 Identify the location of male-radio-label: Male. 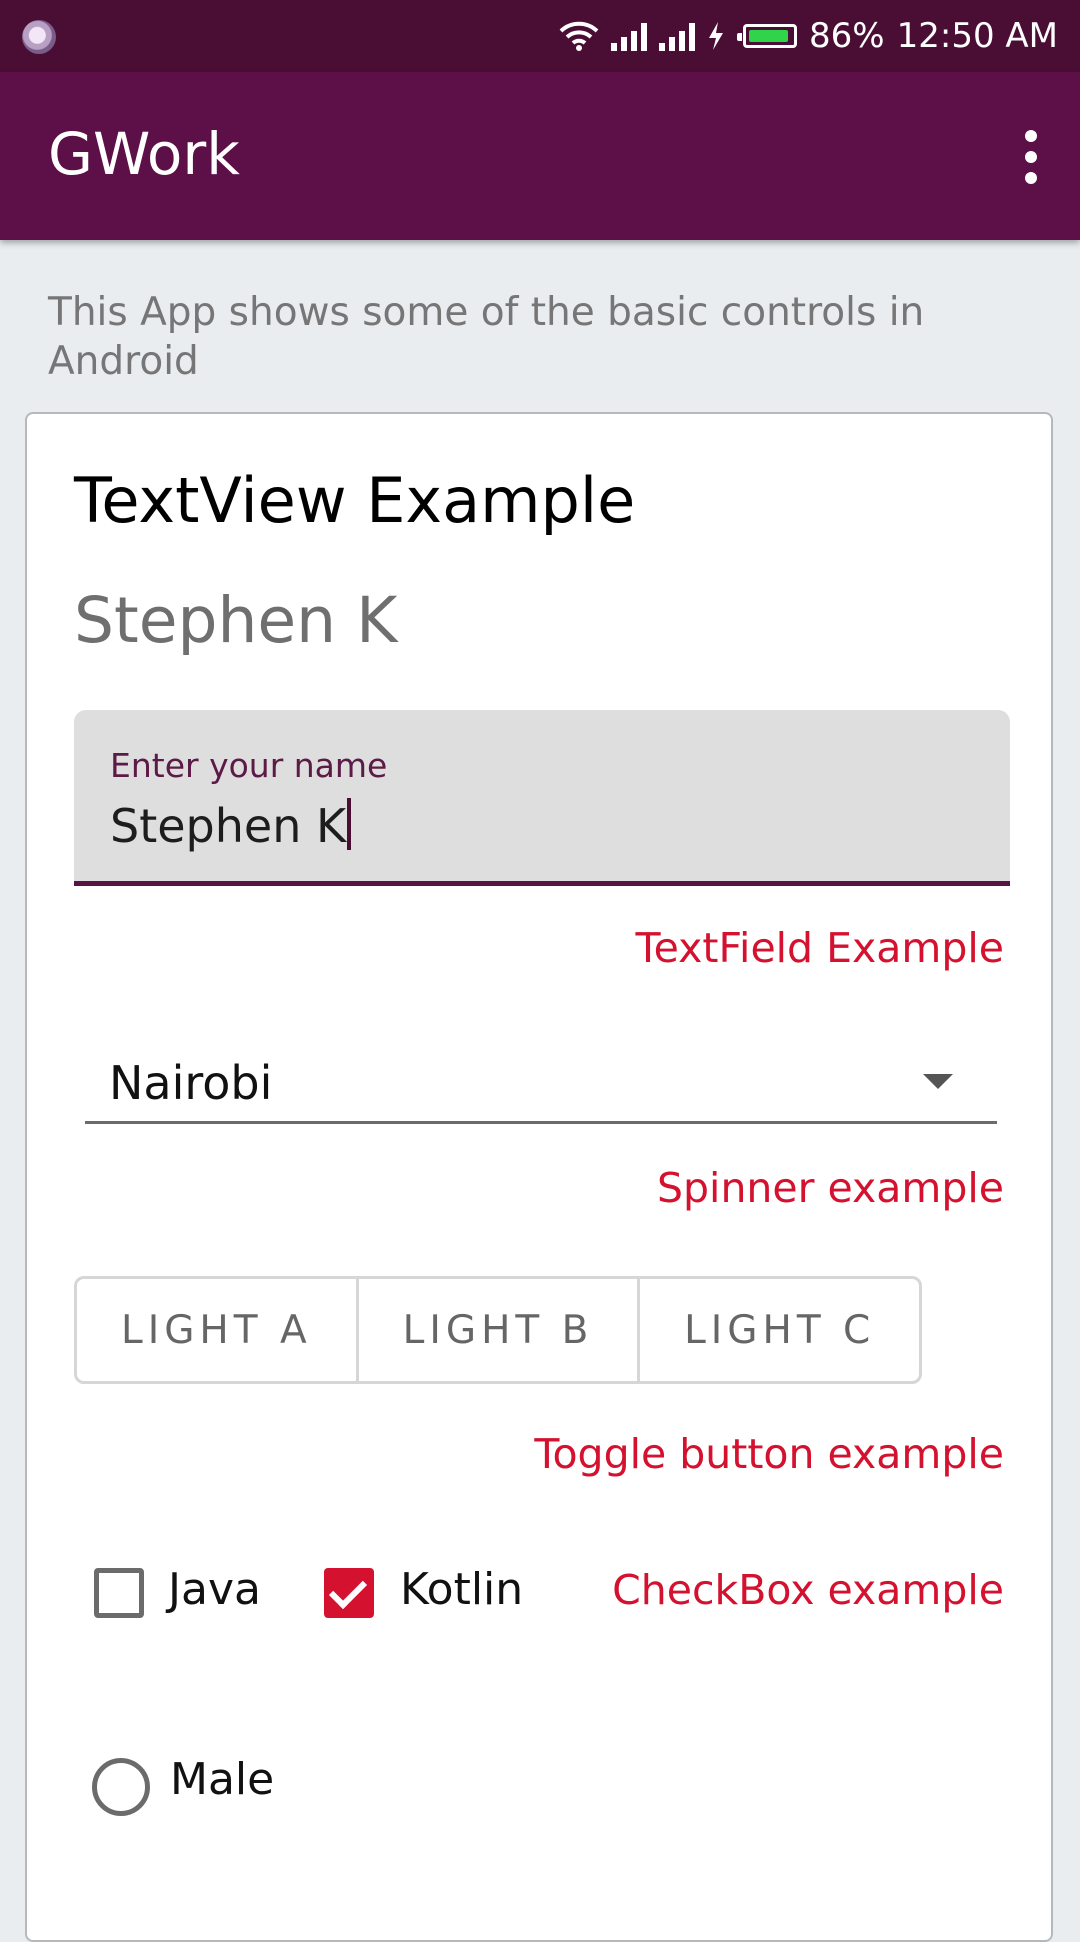
(222, 1779).